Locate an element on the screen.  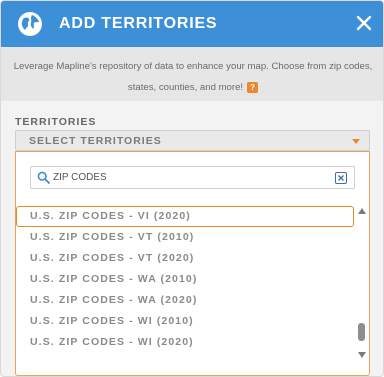
dialog-title: ADD TERRITORIES is located at coordinates (138, 23).